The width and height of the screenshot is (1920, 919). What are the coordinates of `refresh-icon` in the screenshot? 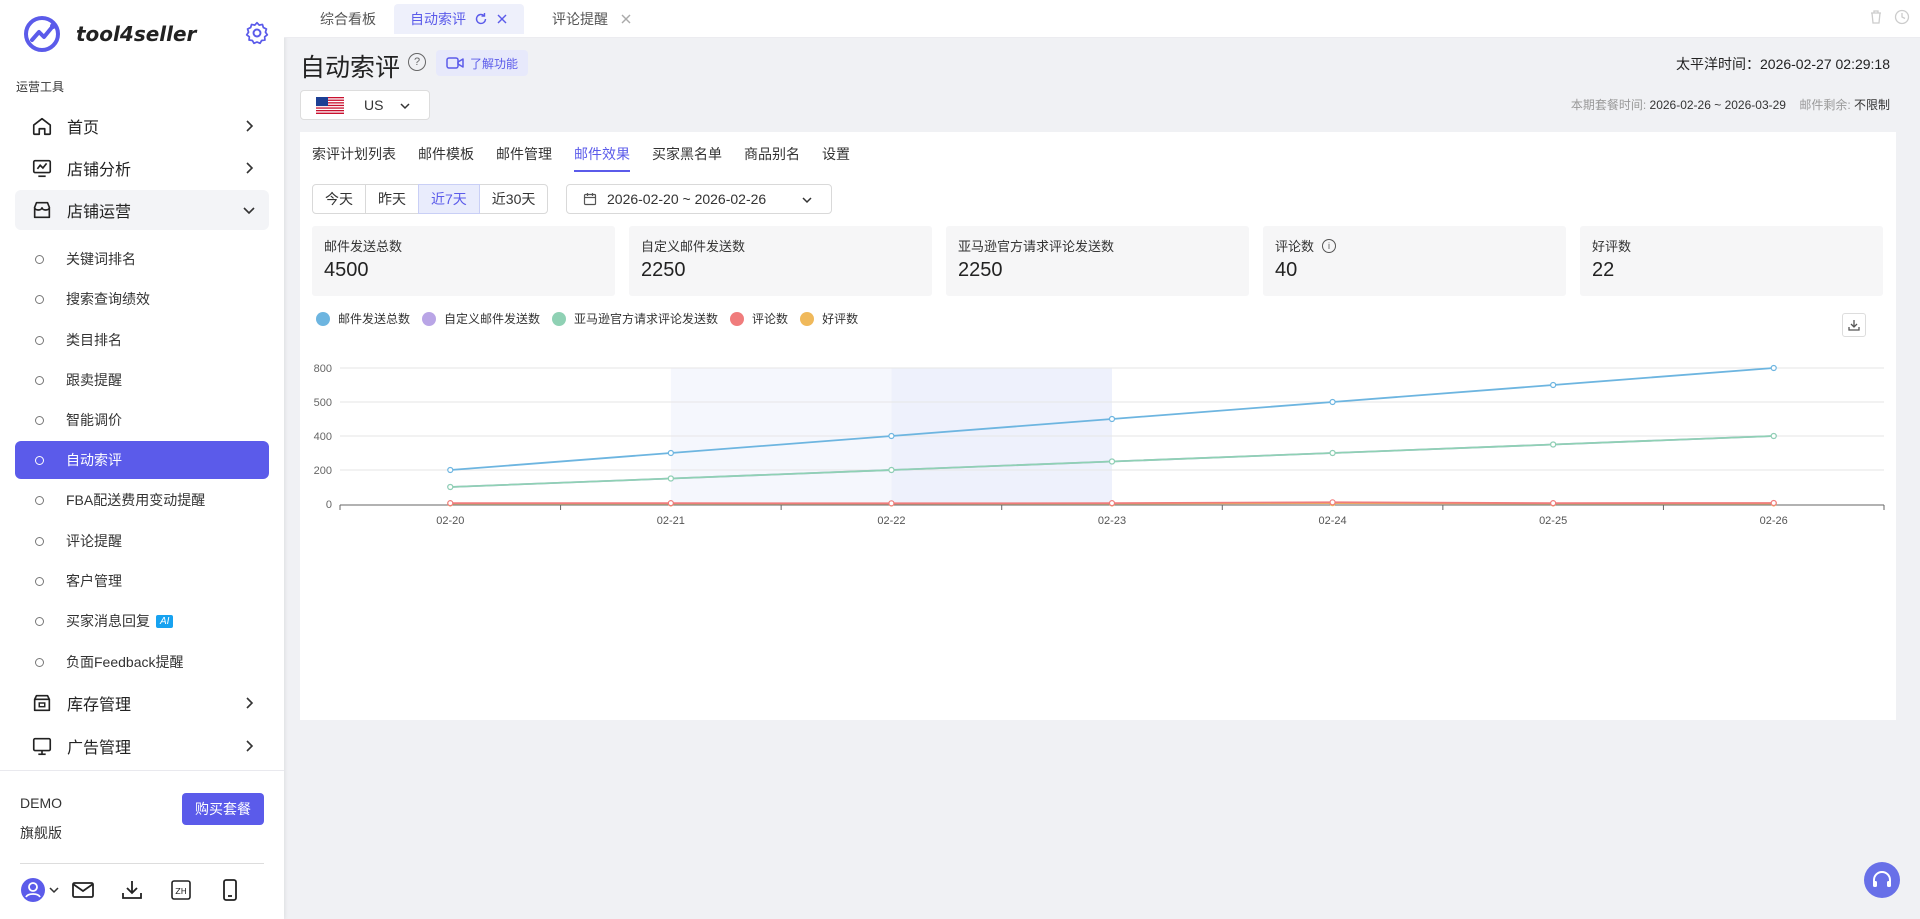 It's located at (481, 19).